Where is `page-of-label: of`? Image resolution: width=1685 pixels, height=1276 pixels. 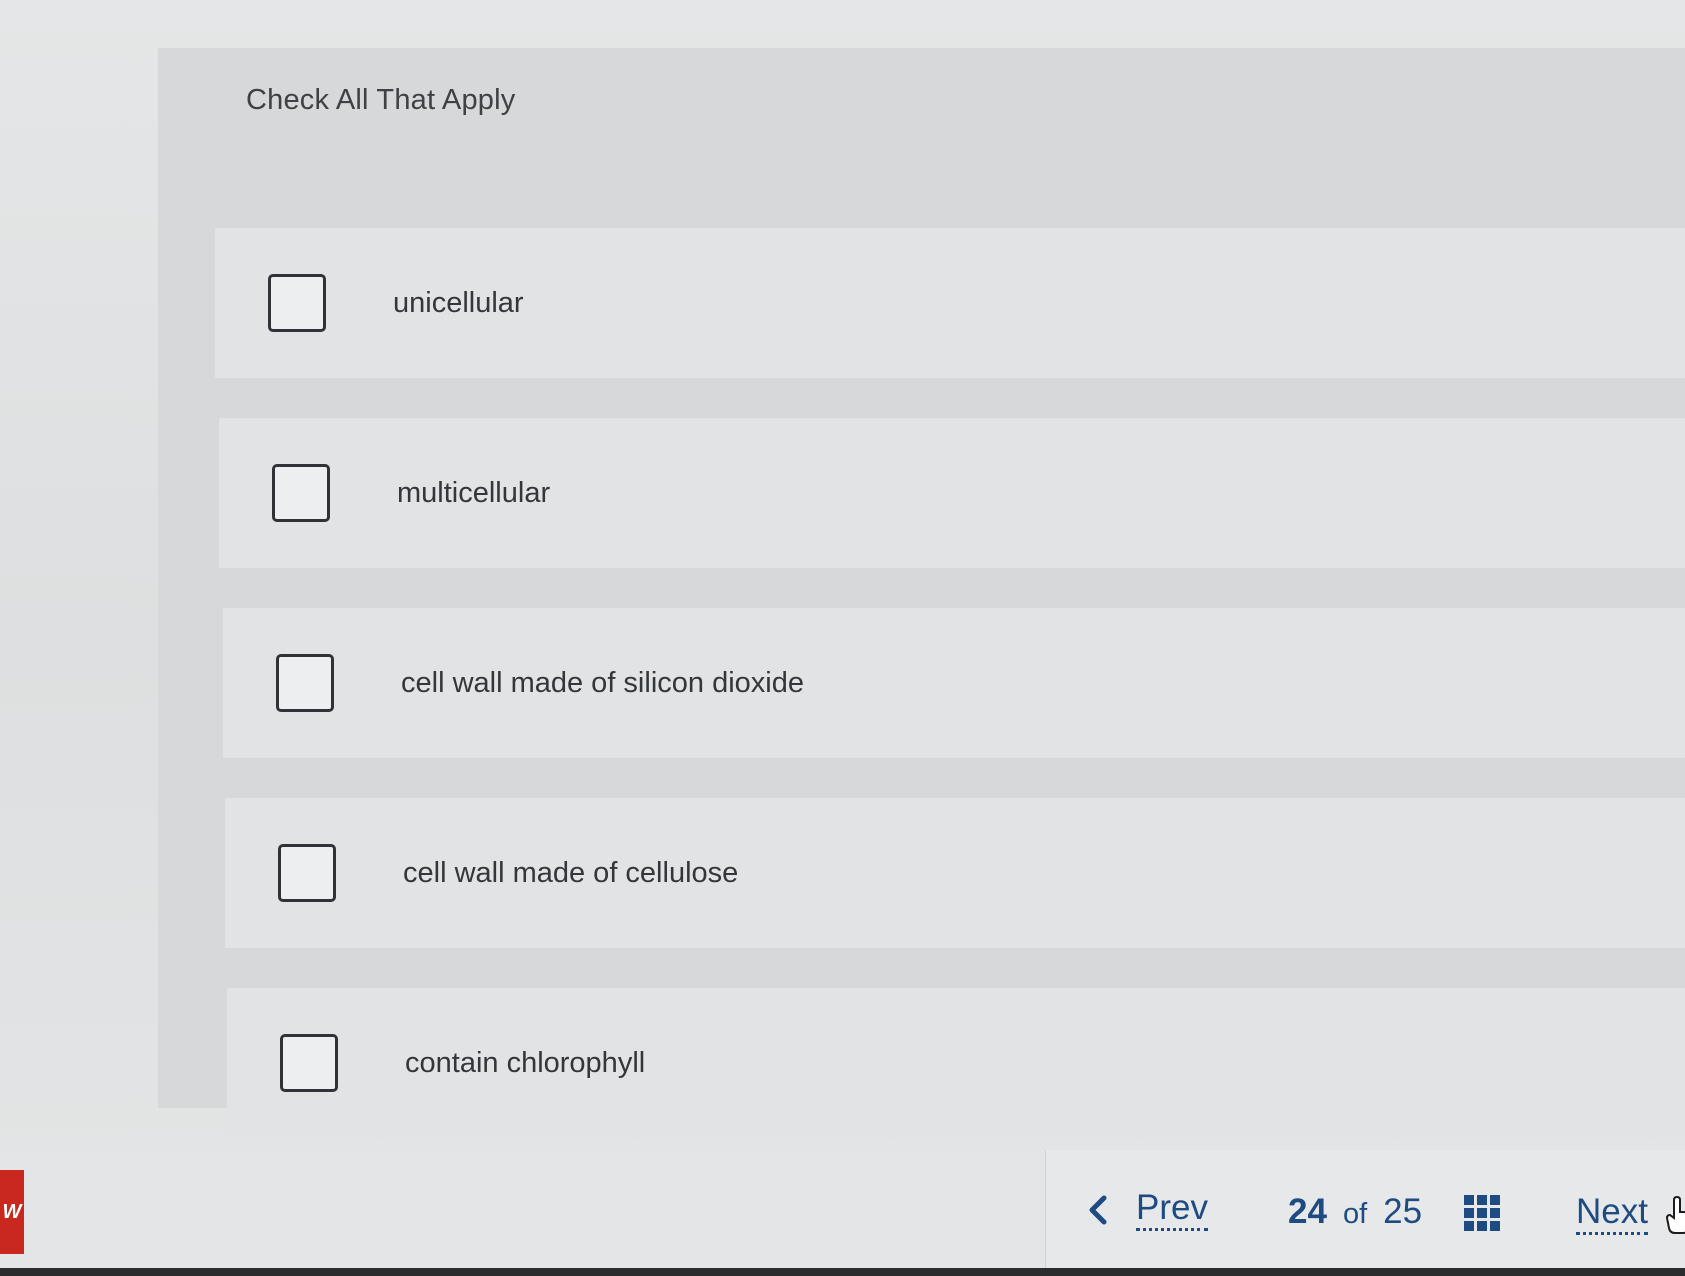 page-of-label: of is located at coordinates (1355, 1214).